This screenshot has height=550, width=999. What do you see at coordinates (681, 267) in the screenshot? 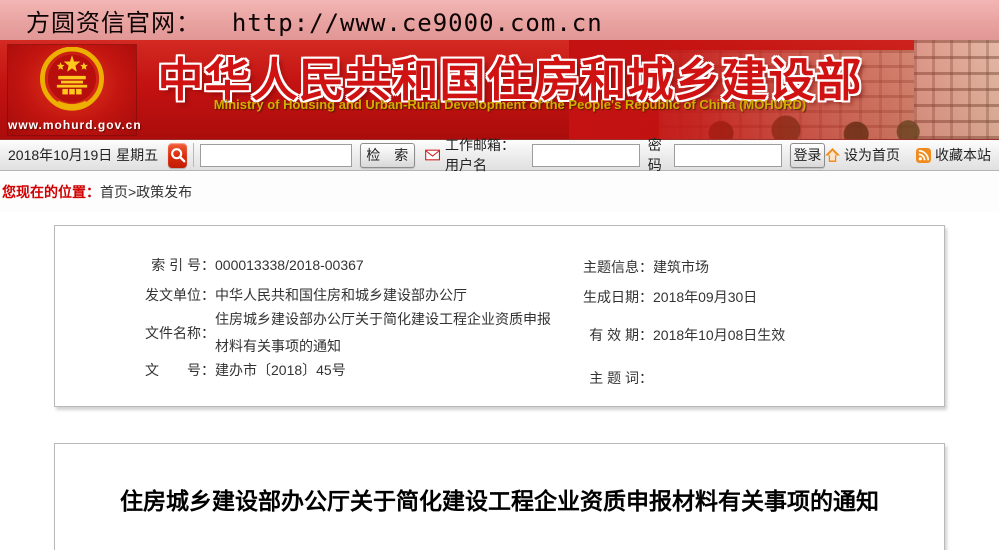
I see `field-value: 建筑市场` at bounding box center [681, 267].